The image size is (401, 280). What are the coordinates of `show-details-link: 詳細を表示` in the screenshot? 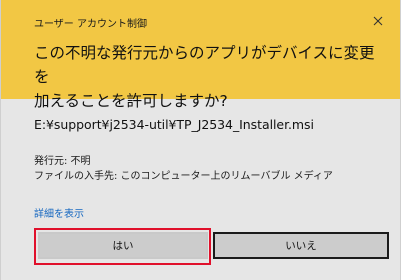 It's located at (59, 212).